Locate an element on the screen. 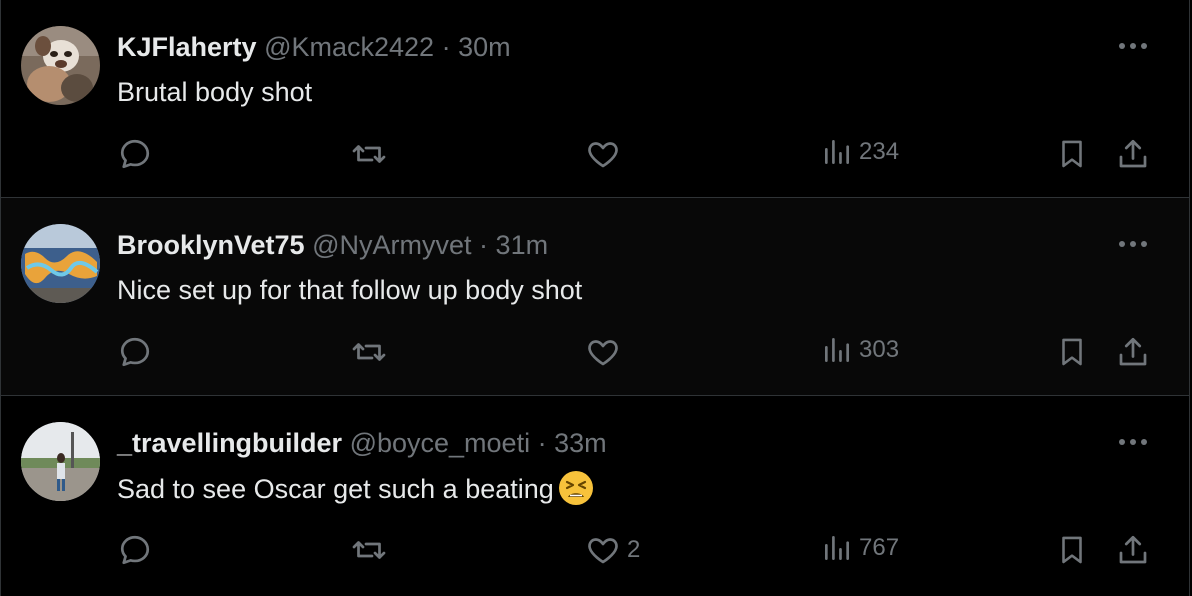  timestamp: 30m is located at coordinates (484, 47).